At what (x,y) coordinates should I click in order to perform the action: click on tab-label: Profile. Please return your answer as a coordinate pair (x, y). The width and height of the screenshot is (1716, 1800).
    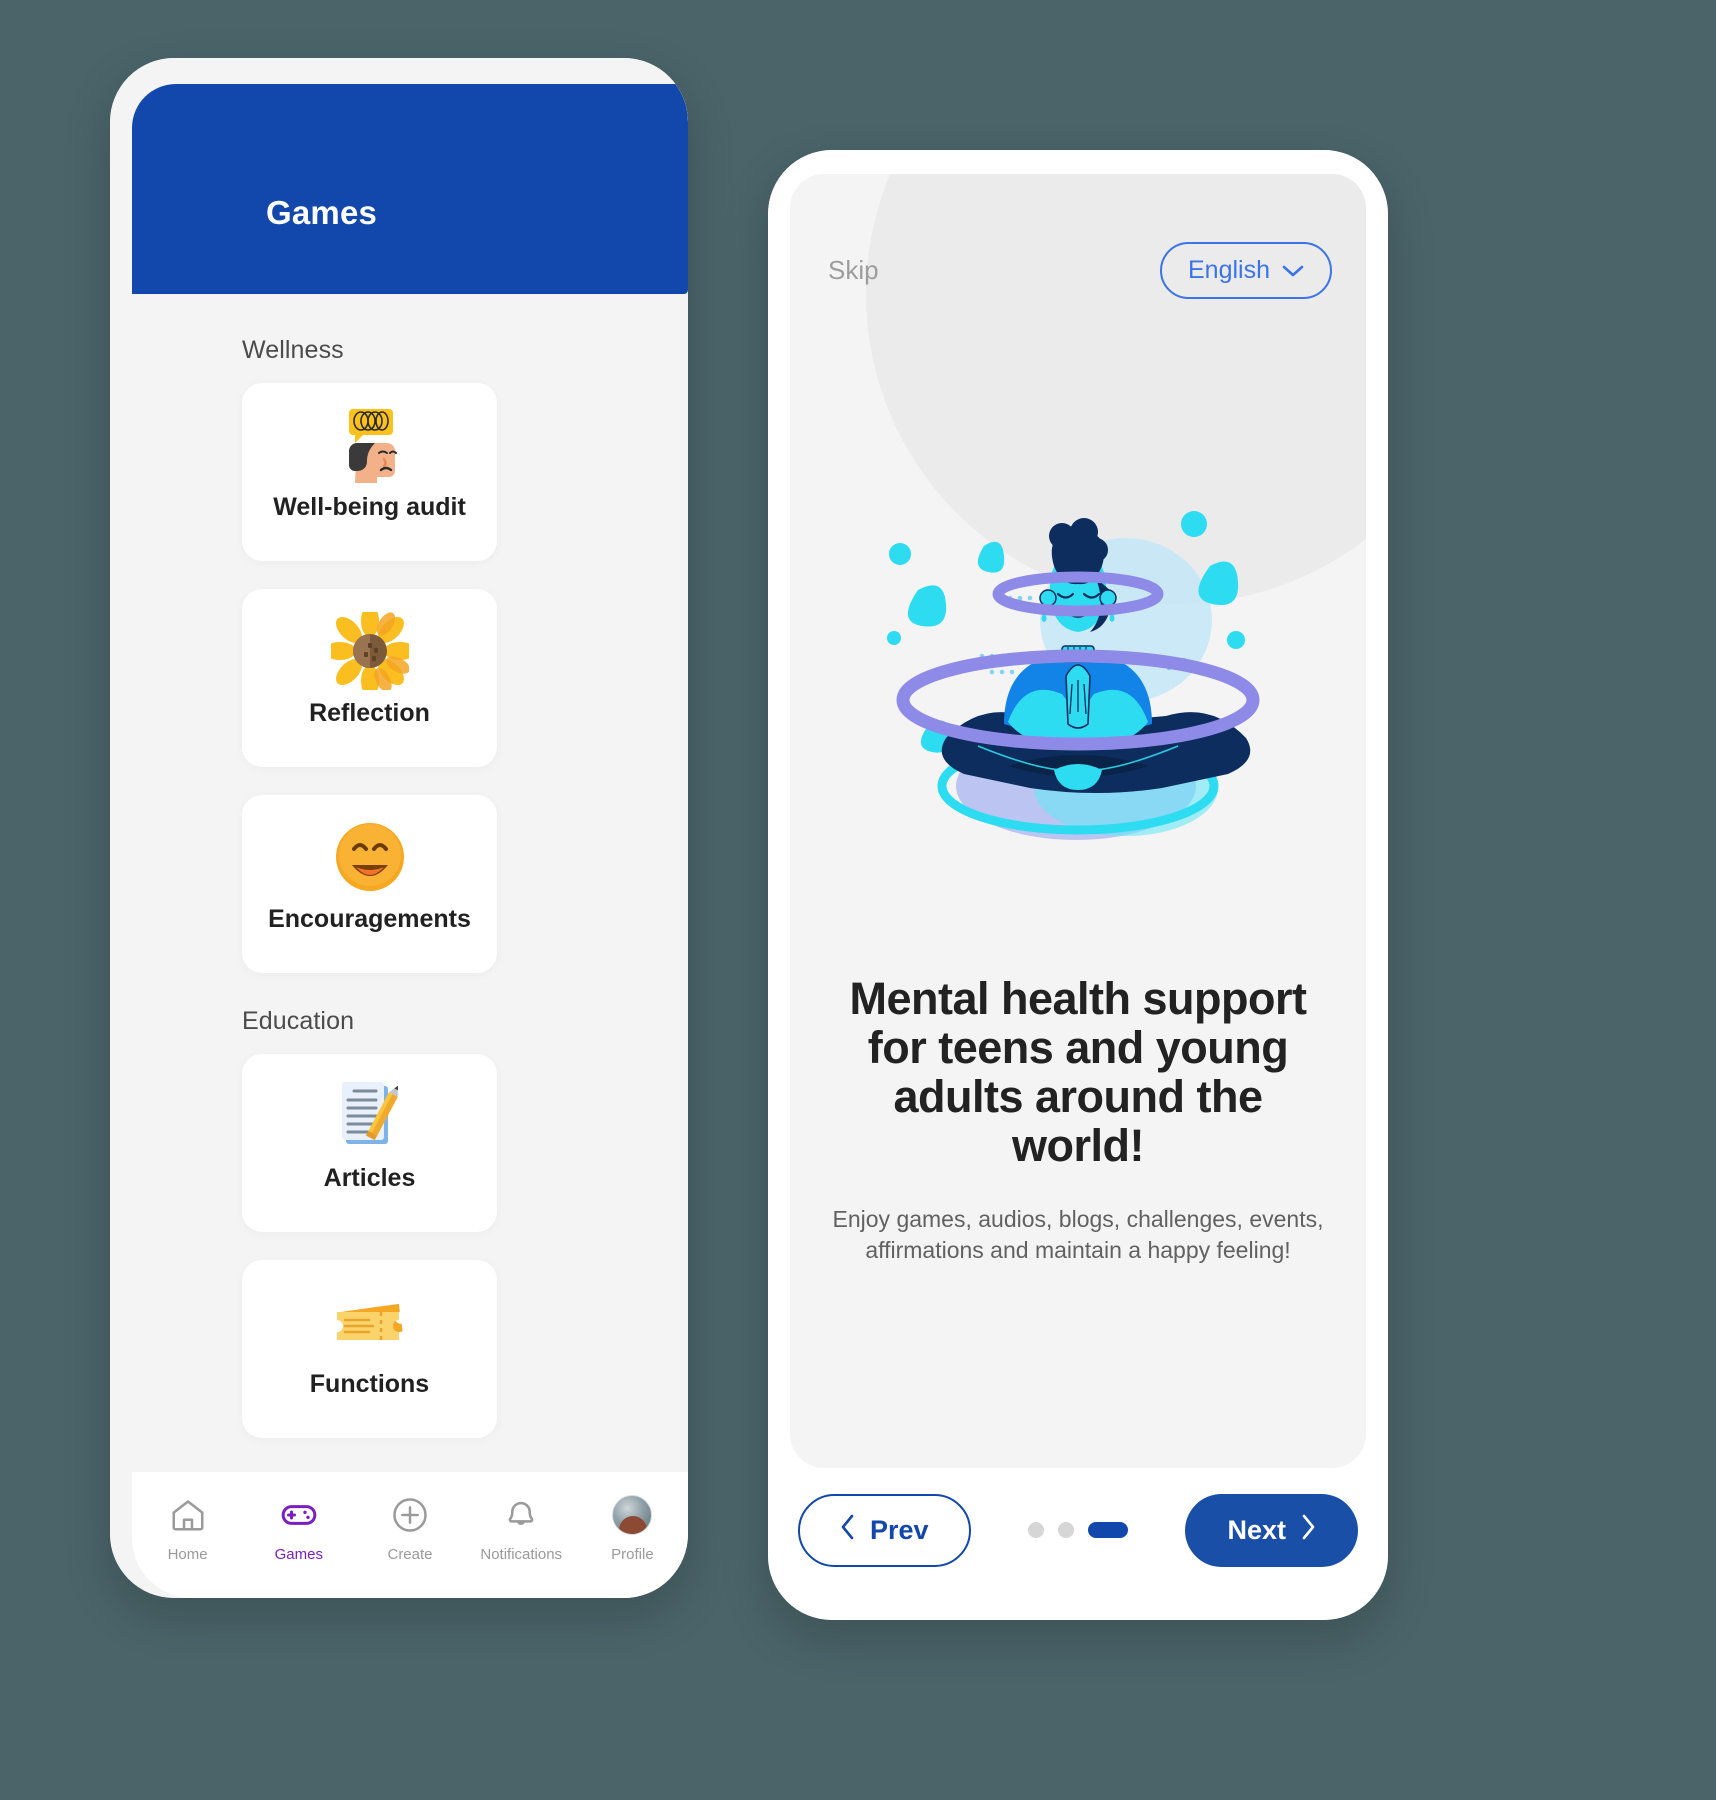
    Looking at the image, I should click on (632, 1554).